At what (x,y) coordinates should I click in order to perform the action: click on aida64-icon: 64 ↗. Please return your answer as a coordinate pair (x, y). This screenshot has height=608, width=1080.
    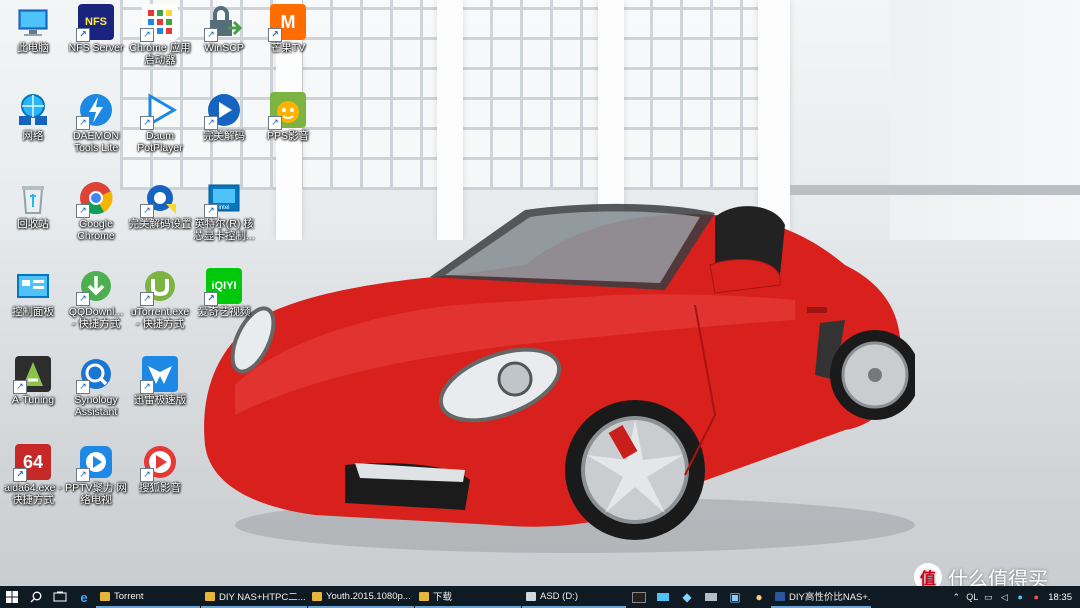
    Looking at the image, I should click on (32, 463).